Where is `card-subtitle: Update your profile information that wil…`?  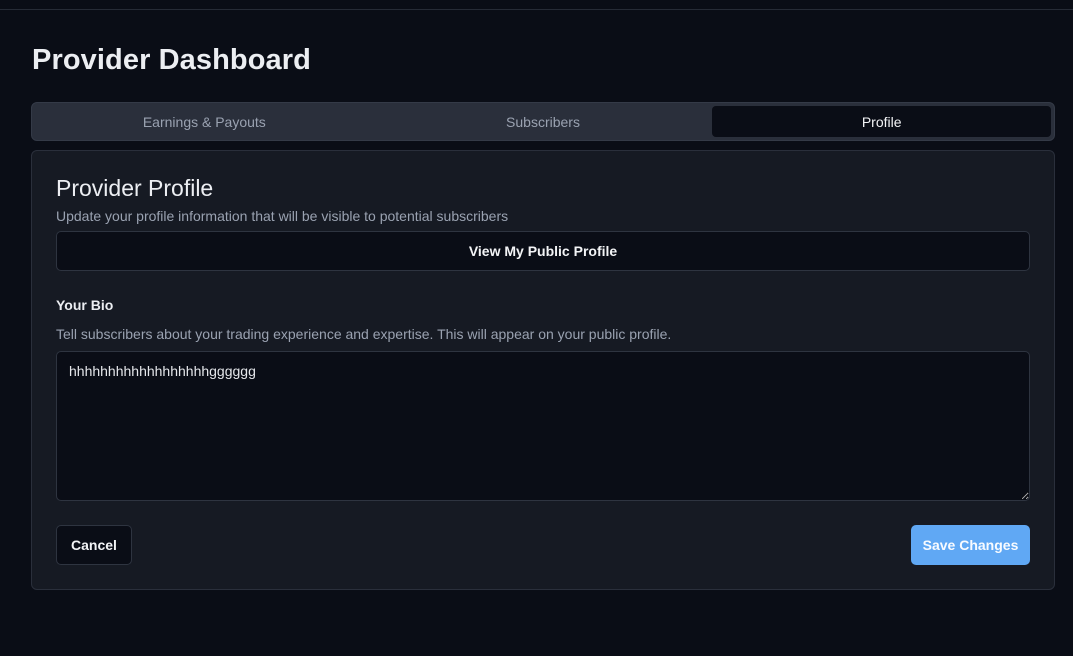 card-subtitle: Update your profile information that wil… is located at coordinates (282, 216).